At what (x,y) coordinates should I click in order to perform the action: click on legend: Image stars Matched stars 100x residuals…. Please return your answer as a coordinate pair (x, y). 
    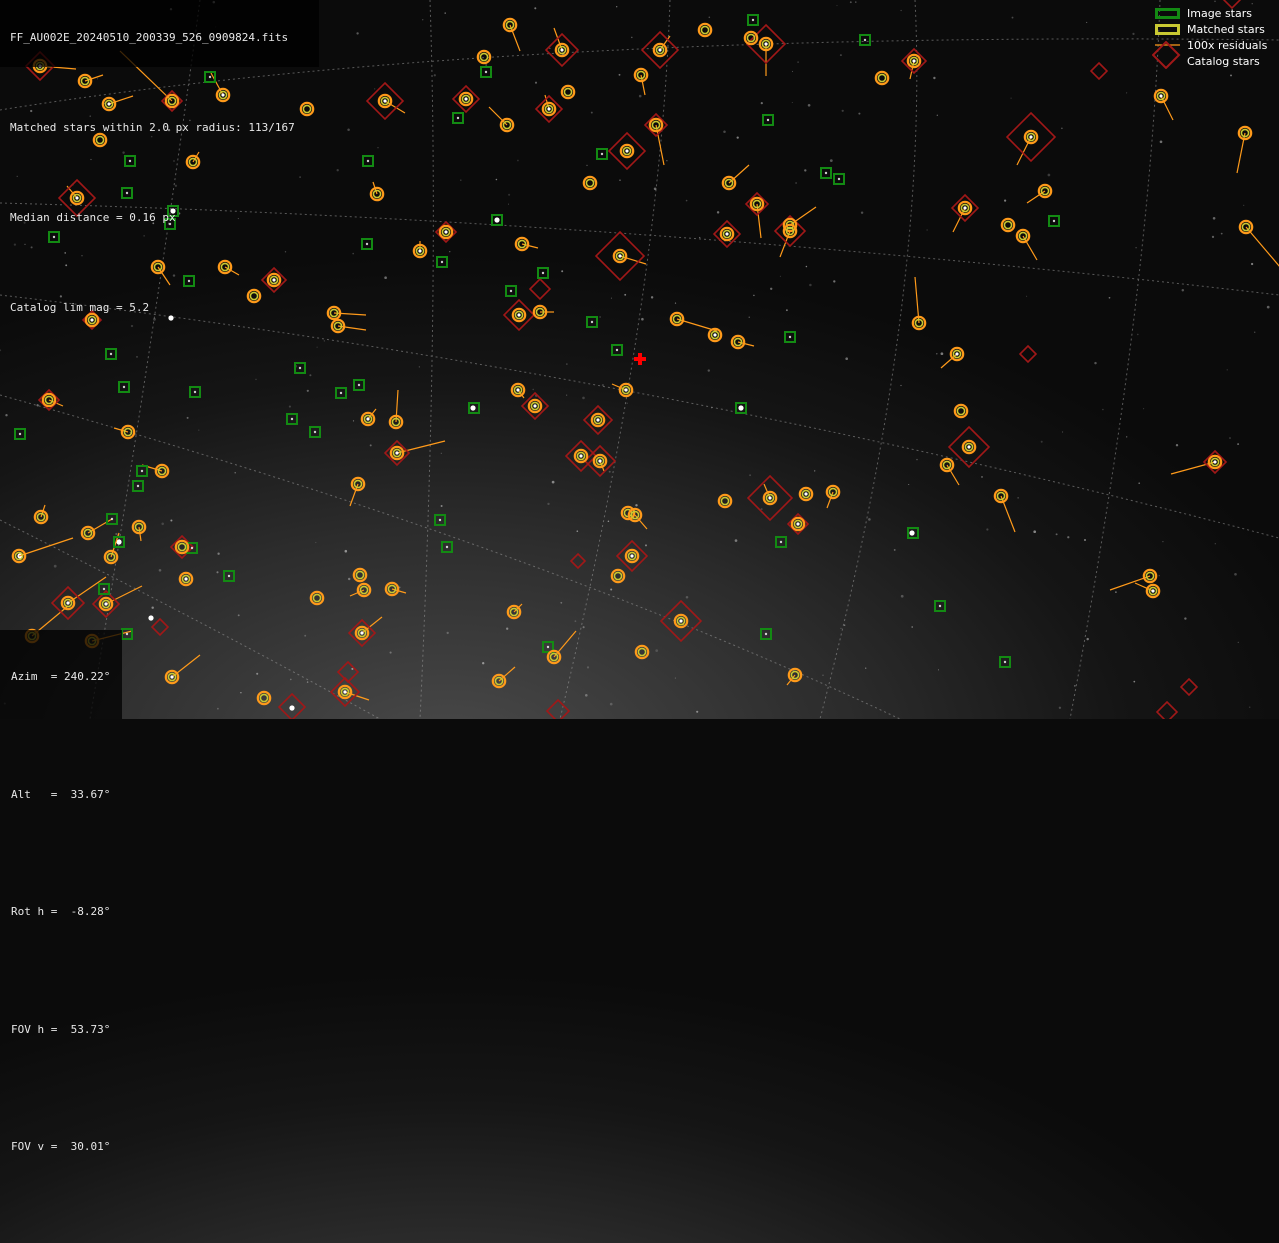
    Looking at the image, I should click on (1215, 36).